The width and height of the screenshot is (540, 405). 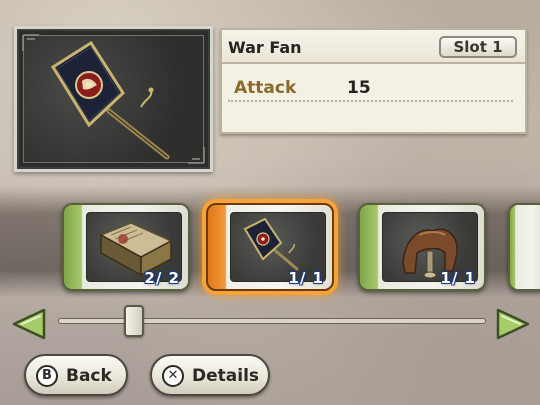 What do you see at coordinates (134, 321) in the screenshot?
I see `scroll-thumb` at bounding box center [134, 321].